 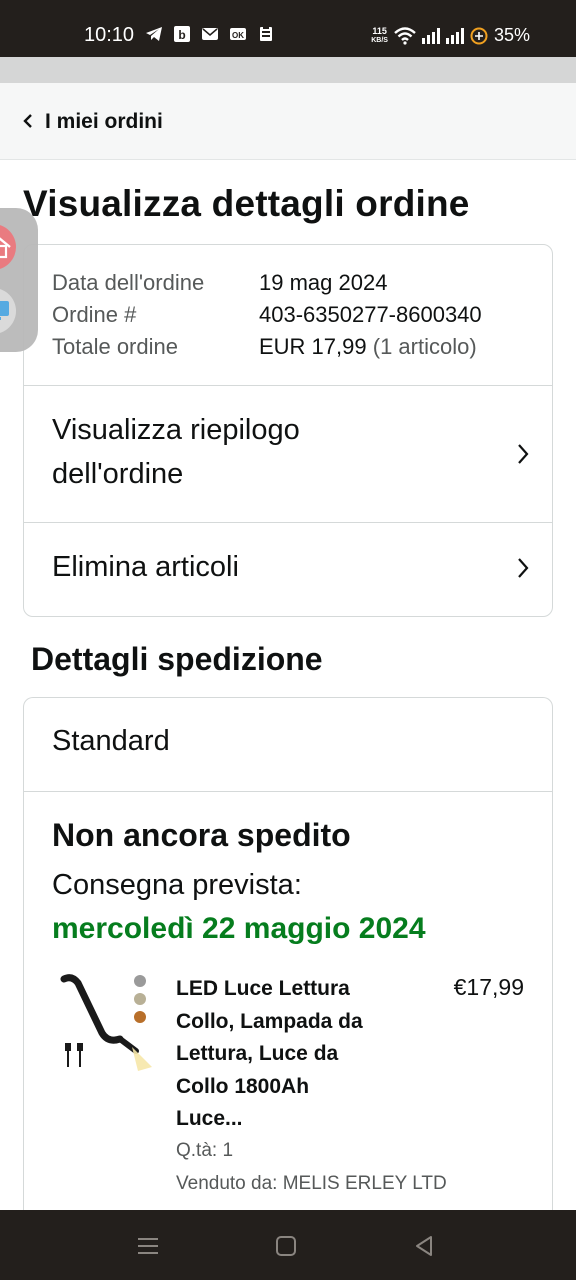 I want to click on order-summary-line1: Visualizza riepilogo, so click(x=176, y=430).